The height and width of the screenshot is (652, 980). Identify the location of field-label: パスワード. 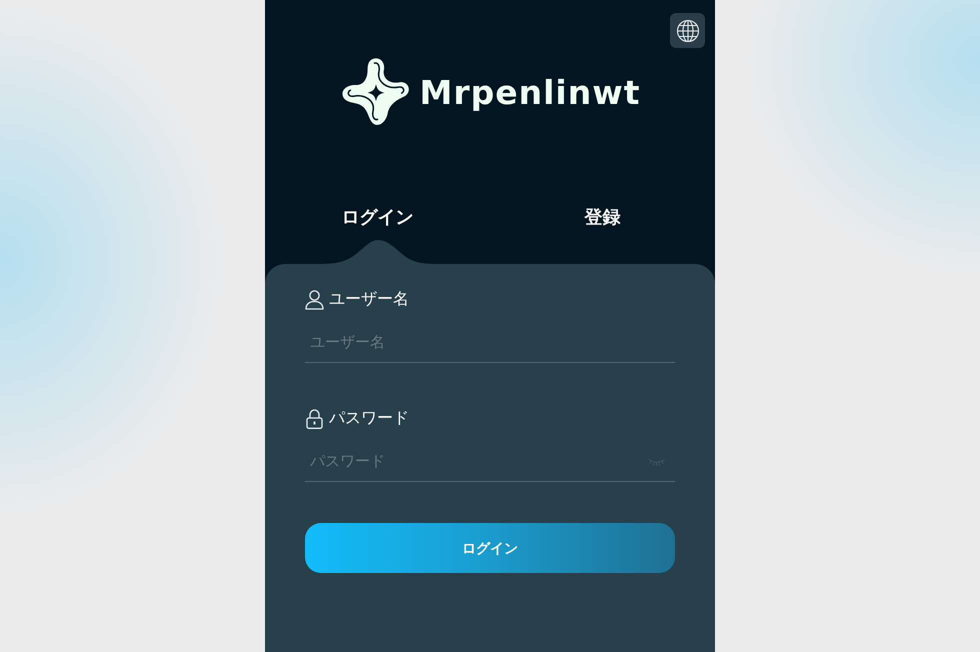
(369, 419).